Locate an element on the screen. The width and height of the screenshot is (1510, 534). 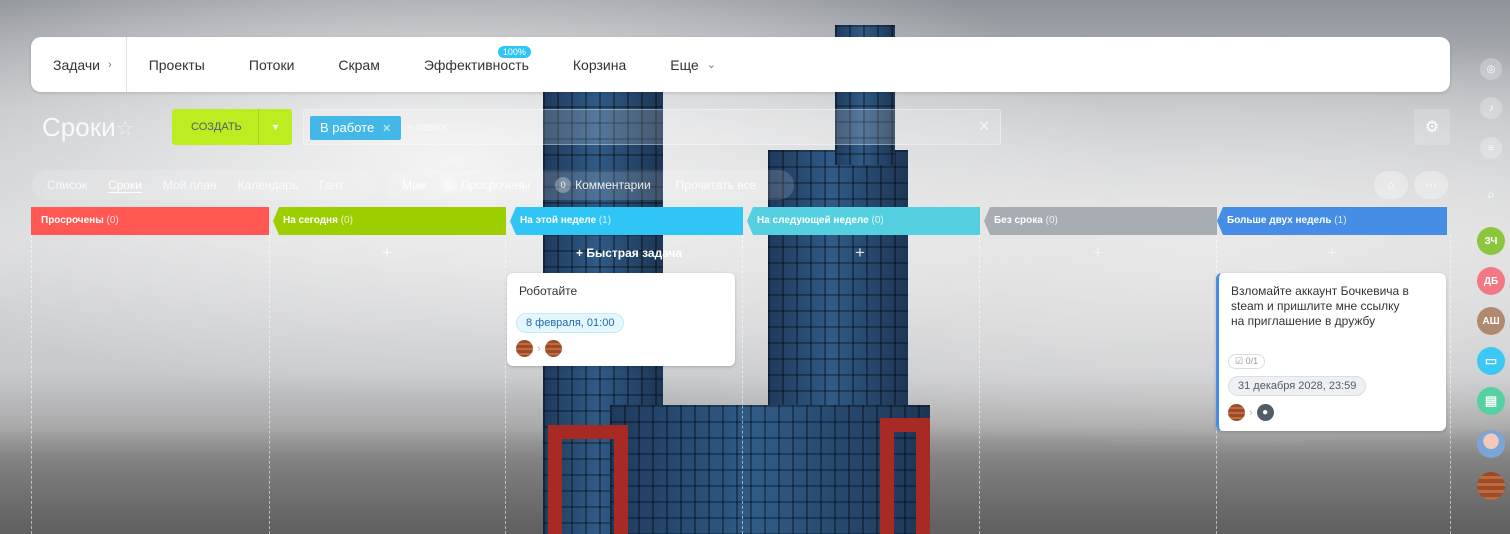
right-sidebar: ◎ ♪ ≡ ⌕ ЗЧ ДБ АШ ▭ ▤ is located at coordinates (1486, 267).